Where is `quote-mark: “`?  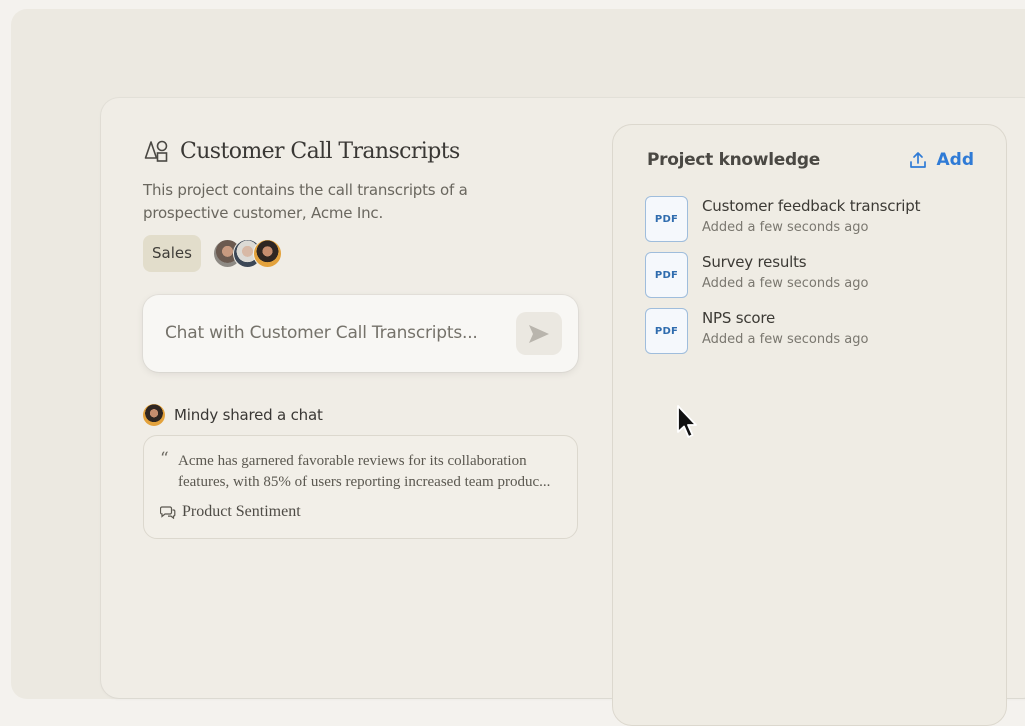
quote-mark: “ is located at coordinates (164, 459).